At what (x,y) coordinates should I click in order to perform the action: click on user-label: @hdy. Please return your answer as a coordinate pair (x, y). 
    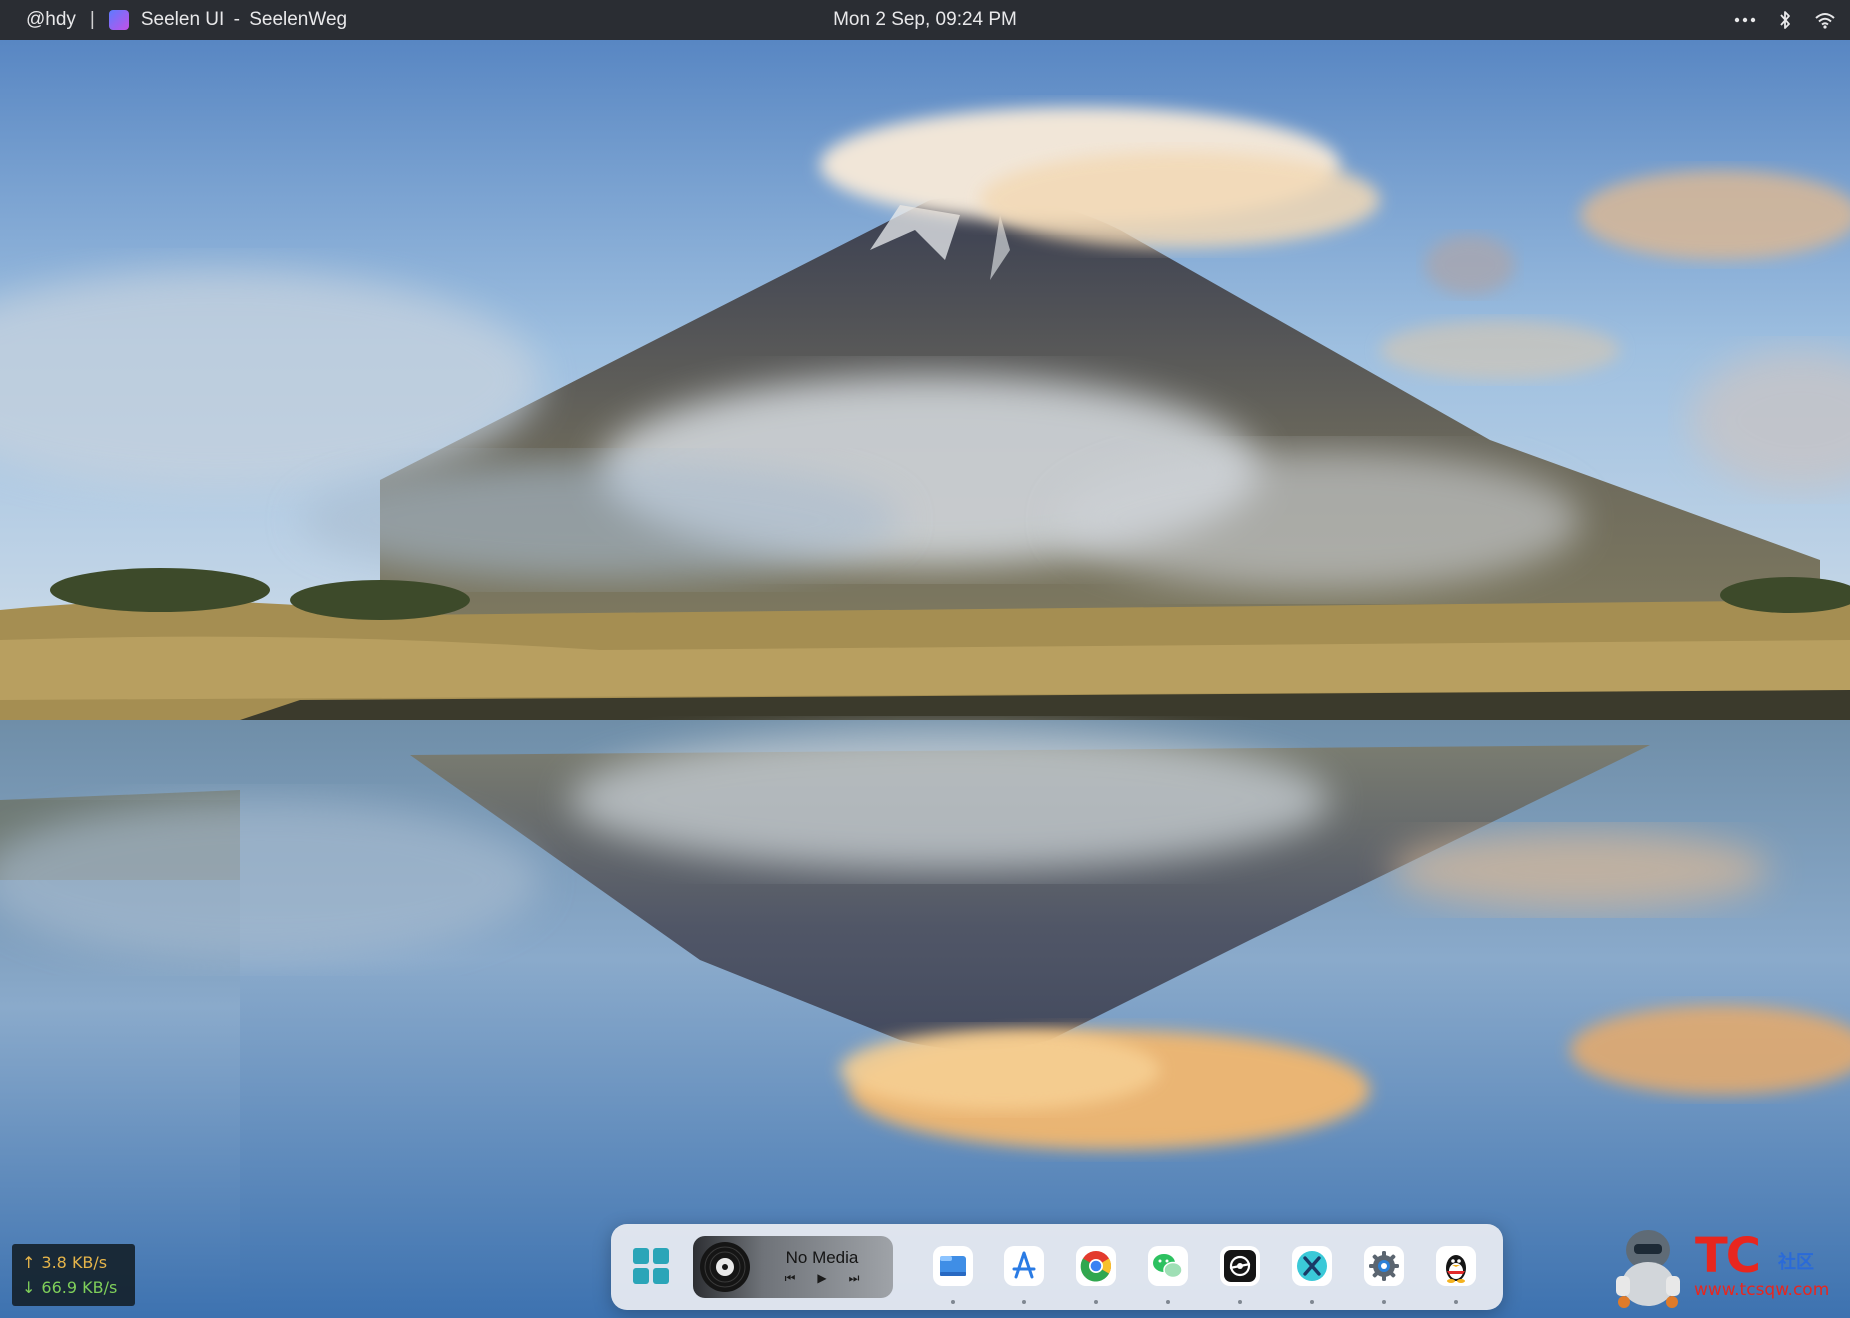
    Looking at the image, I should click on (51, 20).